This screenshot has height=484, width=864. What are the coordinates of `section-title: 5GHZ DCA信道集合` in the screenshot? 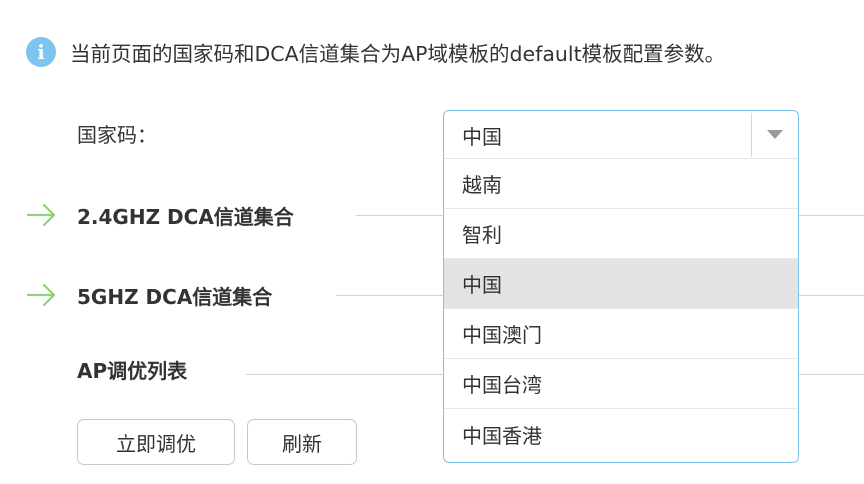 It's located at (175, 297).